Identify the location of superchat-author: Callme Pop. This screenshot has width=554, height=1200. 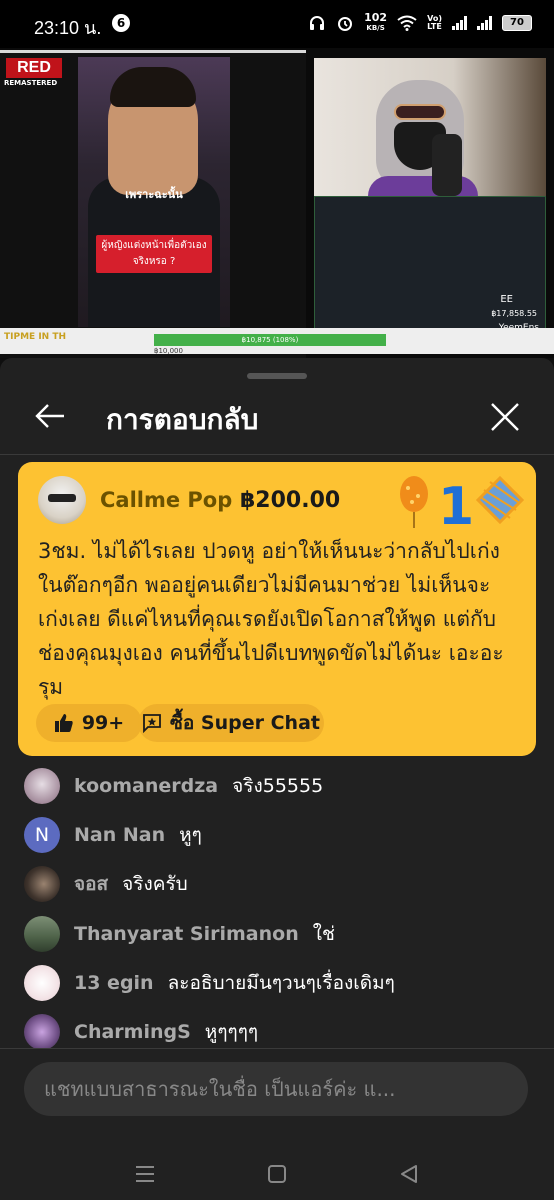
(166, 500).